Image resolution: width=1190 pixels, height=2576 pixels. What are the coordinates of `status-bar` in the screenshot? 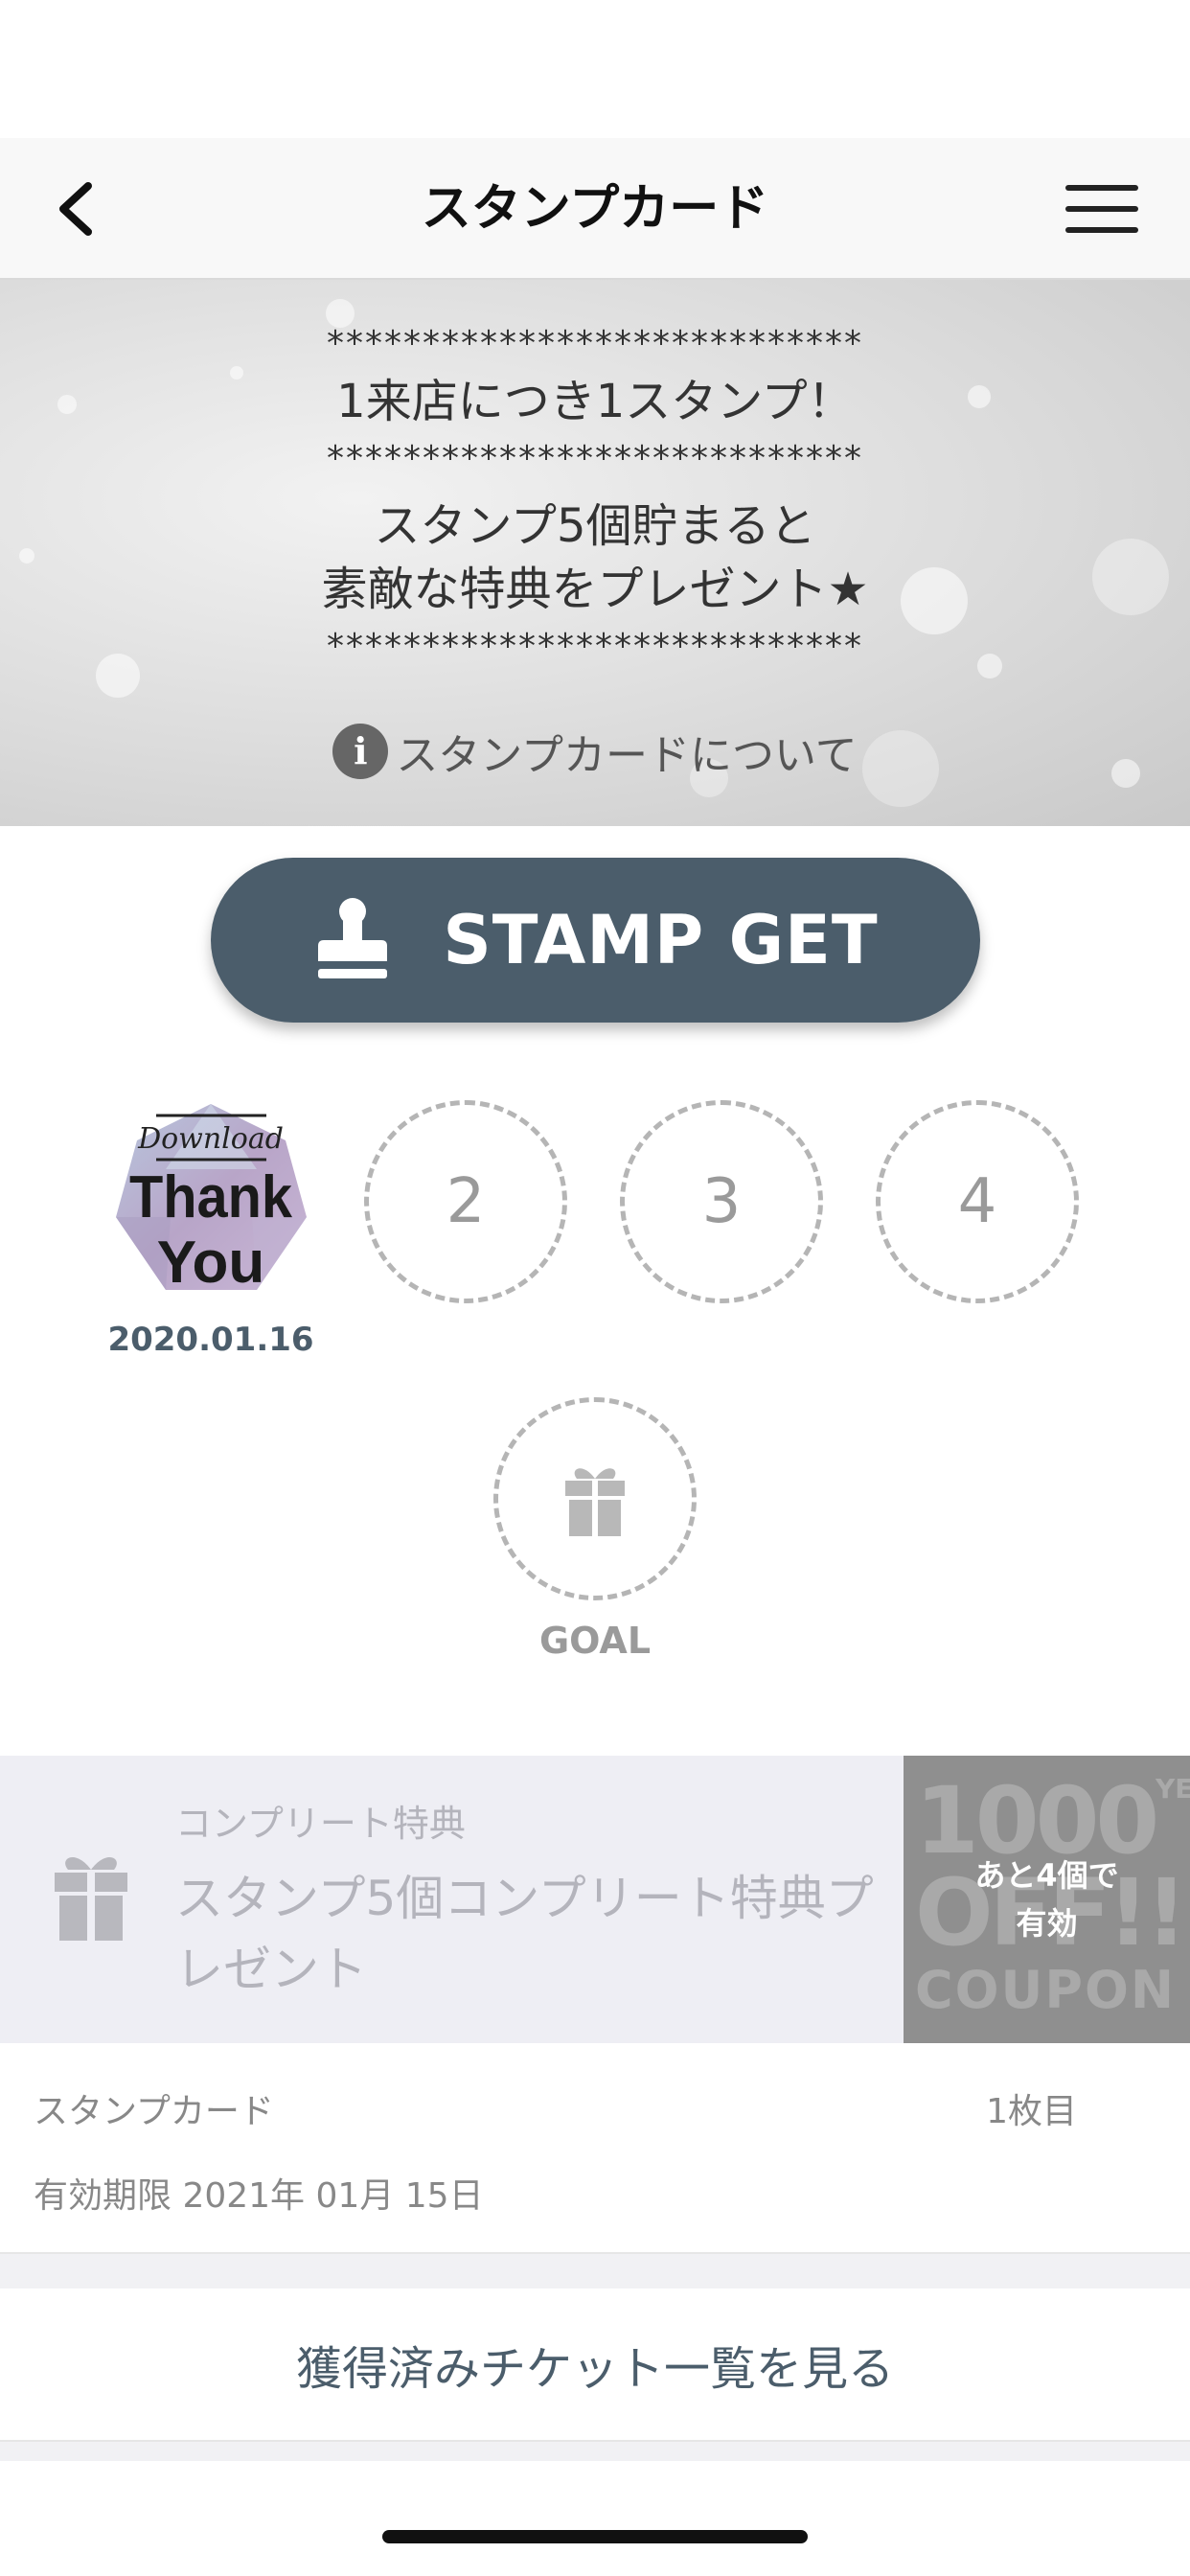 It's located at (595, 69).